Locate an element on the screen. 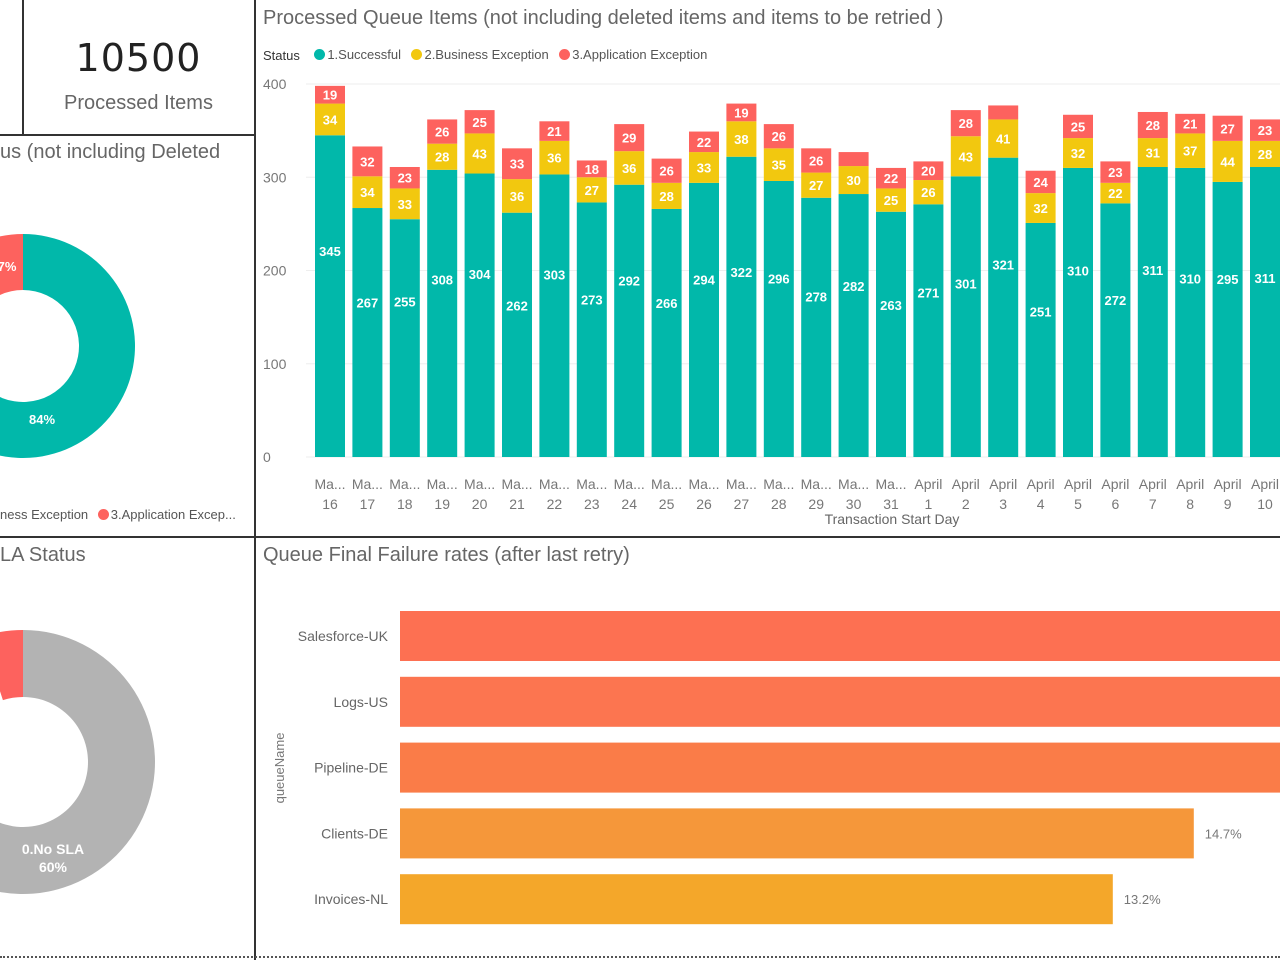 This screenshot has width=1280, height=960. legend-item-successful: 1.Successful is located at coordinates (357, 54).